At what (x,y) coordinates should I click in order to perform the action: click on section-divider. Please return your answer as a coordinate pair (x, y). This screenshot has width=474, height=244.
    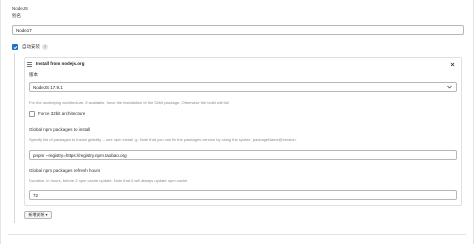
    Looking at the image, I should click on (237, 234).